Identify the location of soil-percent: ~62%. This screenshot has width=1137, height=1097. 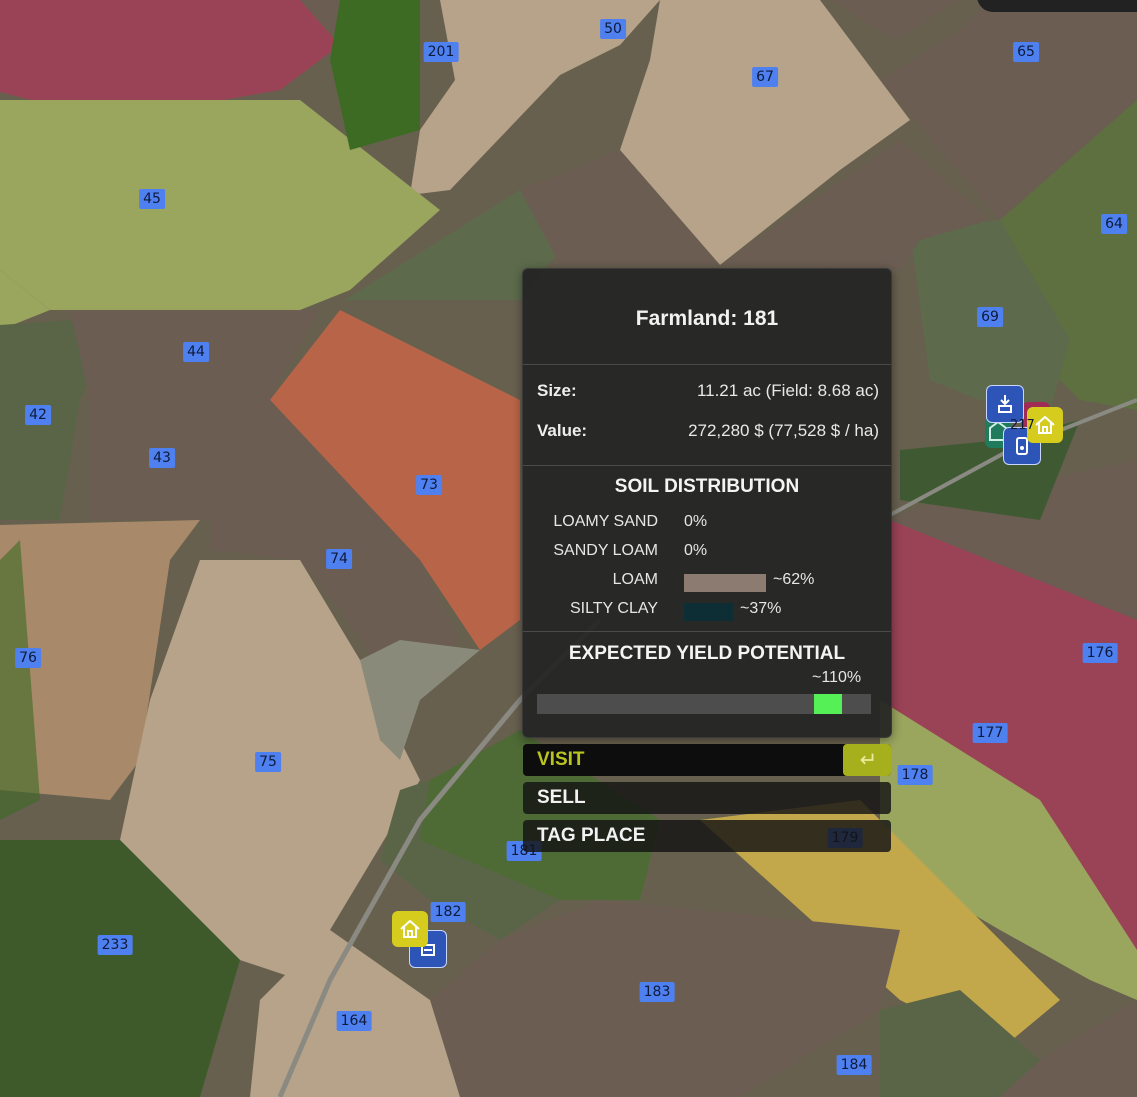
(794, 579).